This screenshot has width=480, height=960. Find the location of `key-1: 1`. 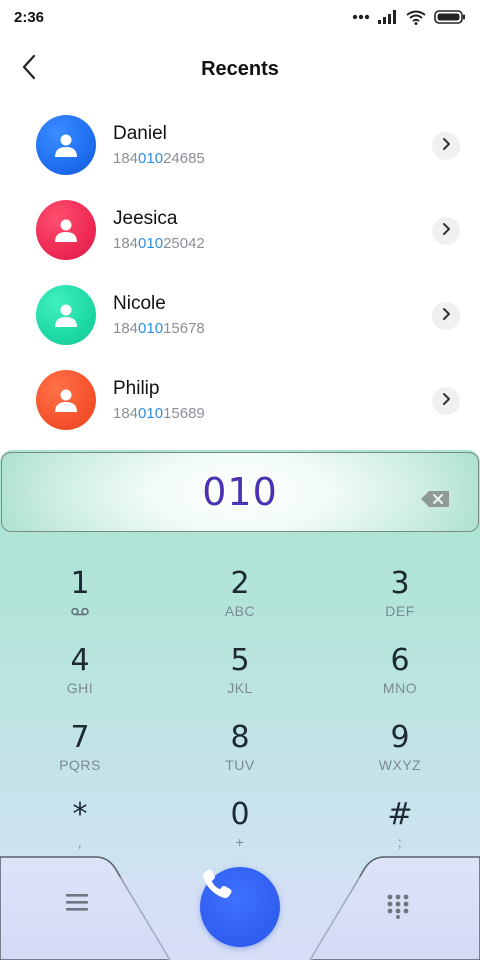

key-1: 1 is located at coordinates (80, 603).